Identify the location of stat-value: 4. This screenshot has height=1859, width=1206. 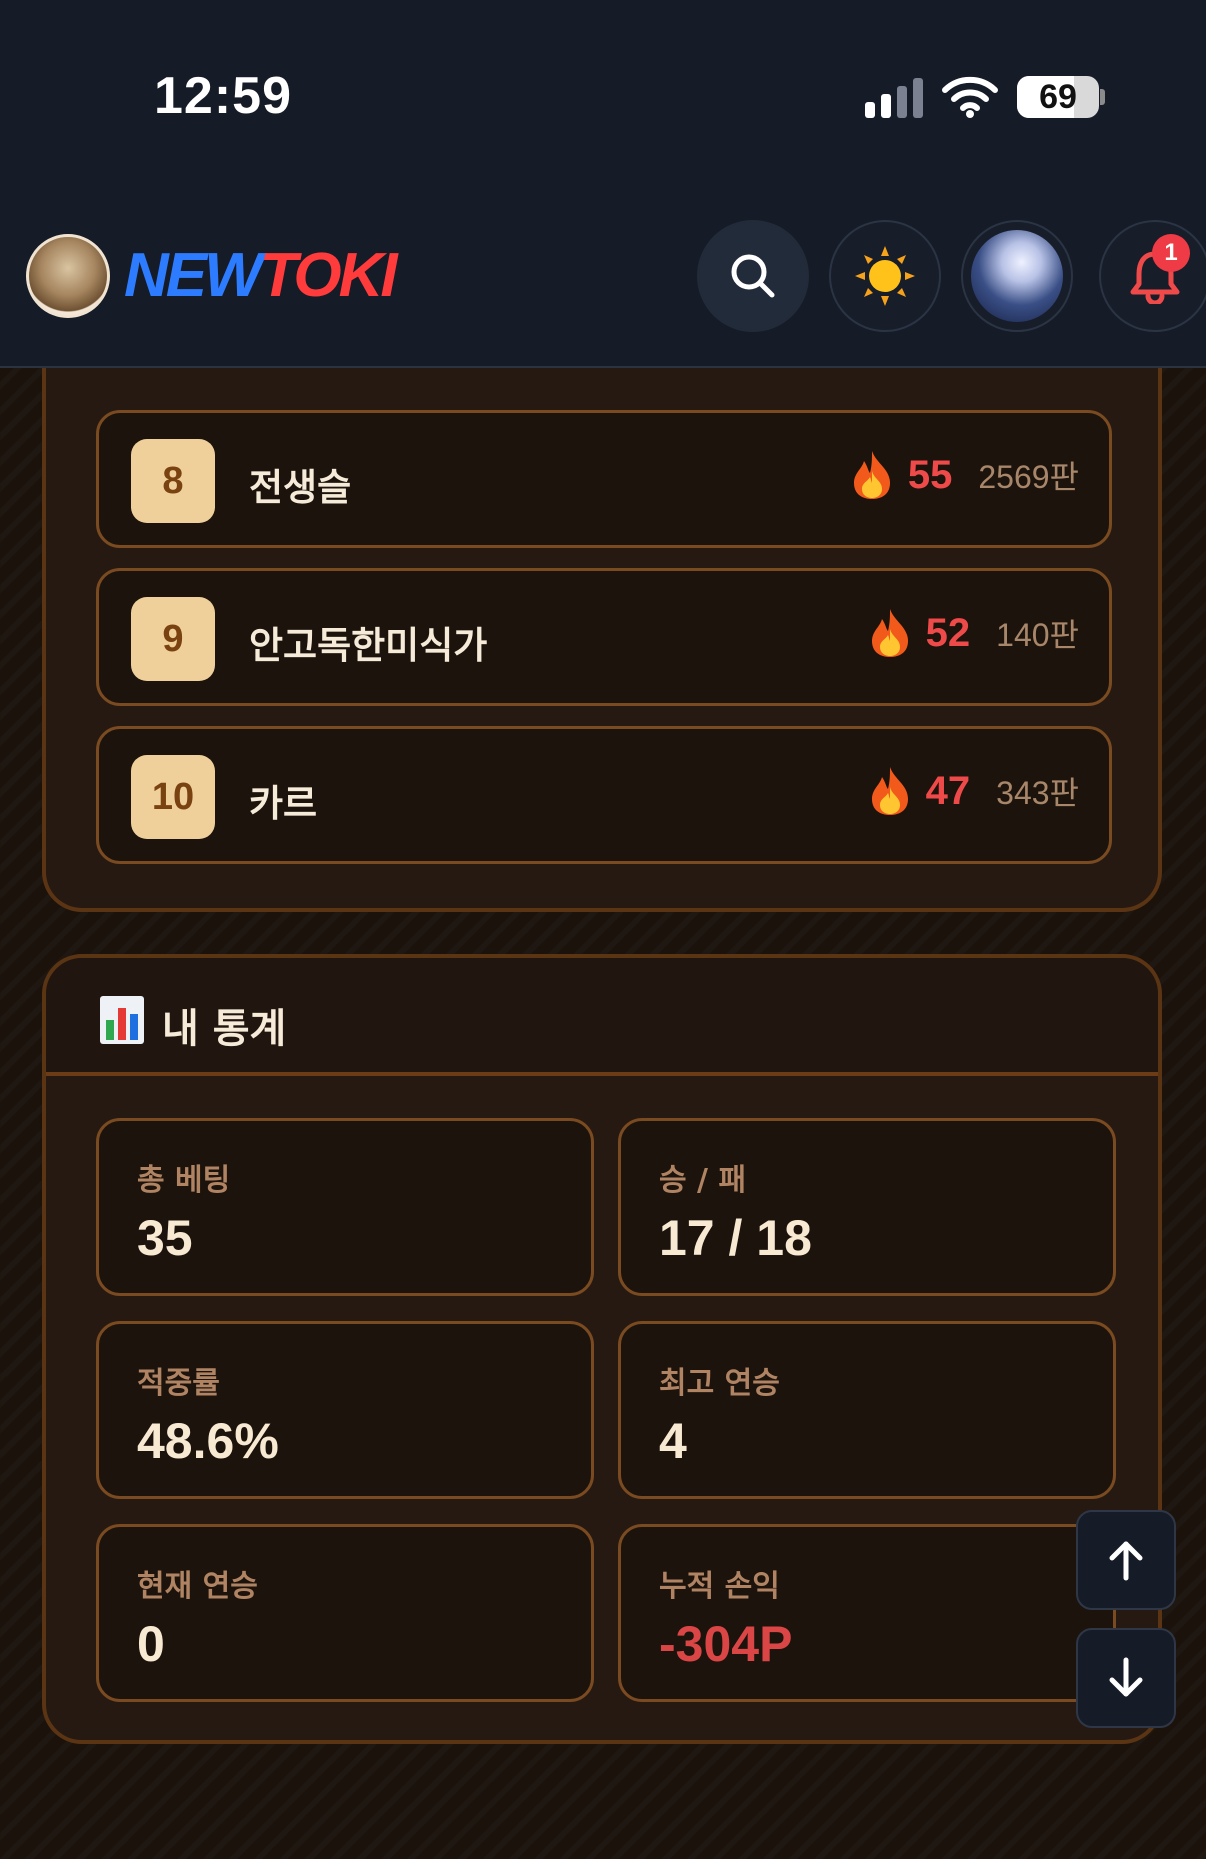
(673, 1441).